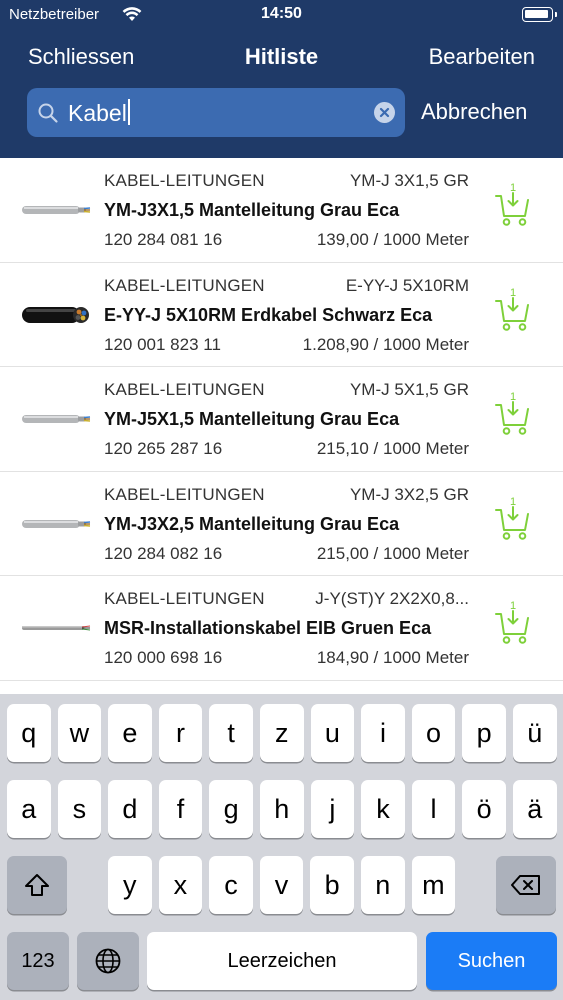 The width and height of the screenshot is (563, 1000). What do you see at coordinates (407, 285) in the screenshot?
I see `product-code: E-YY-J 5X10RM` at bounding box center [407, 285].